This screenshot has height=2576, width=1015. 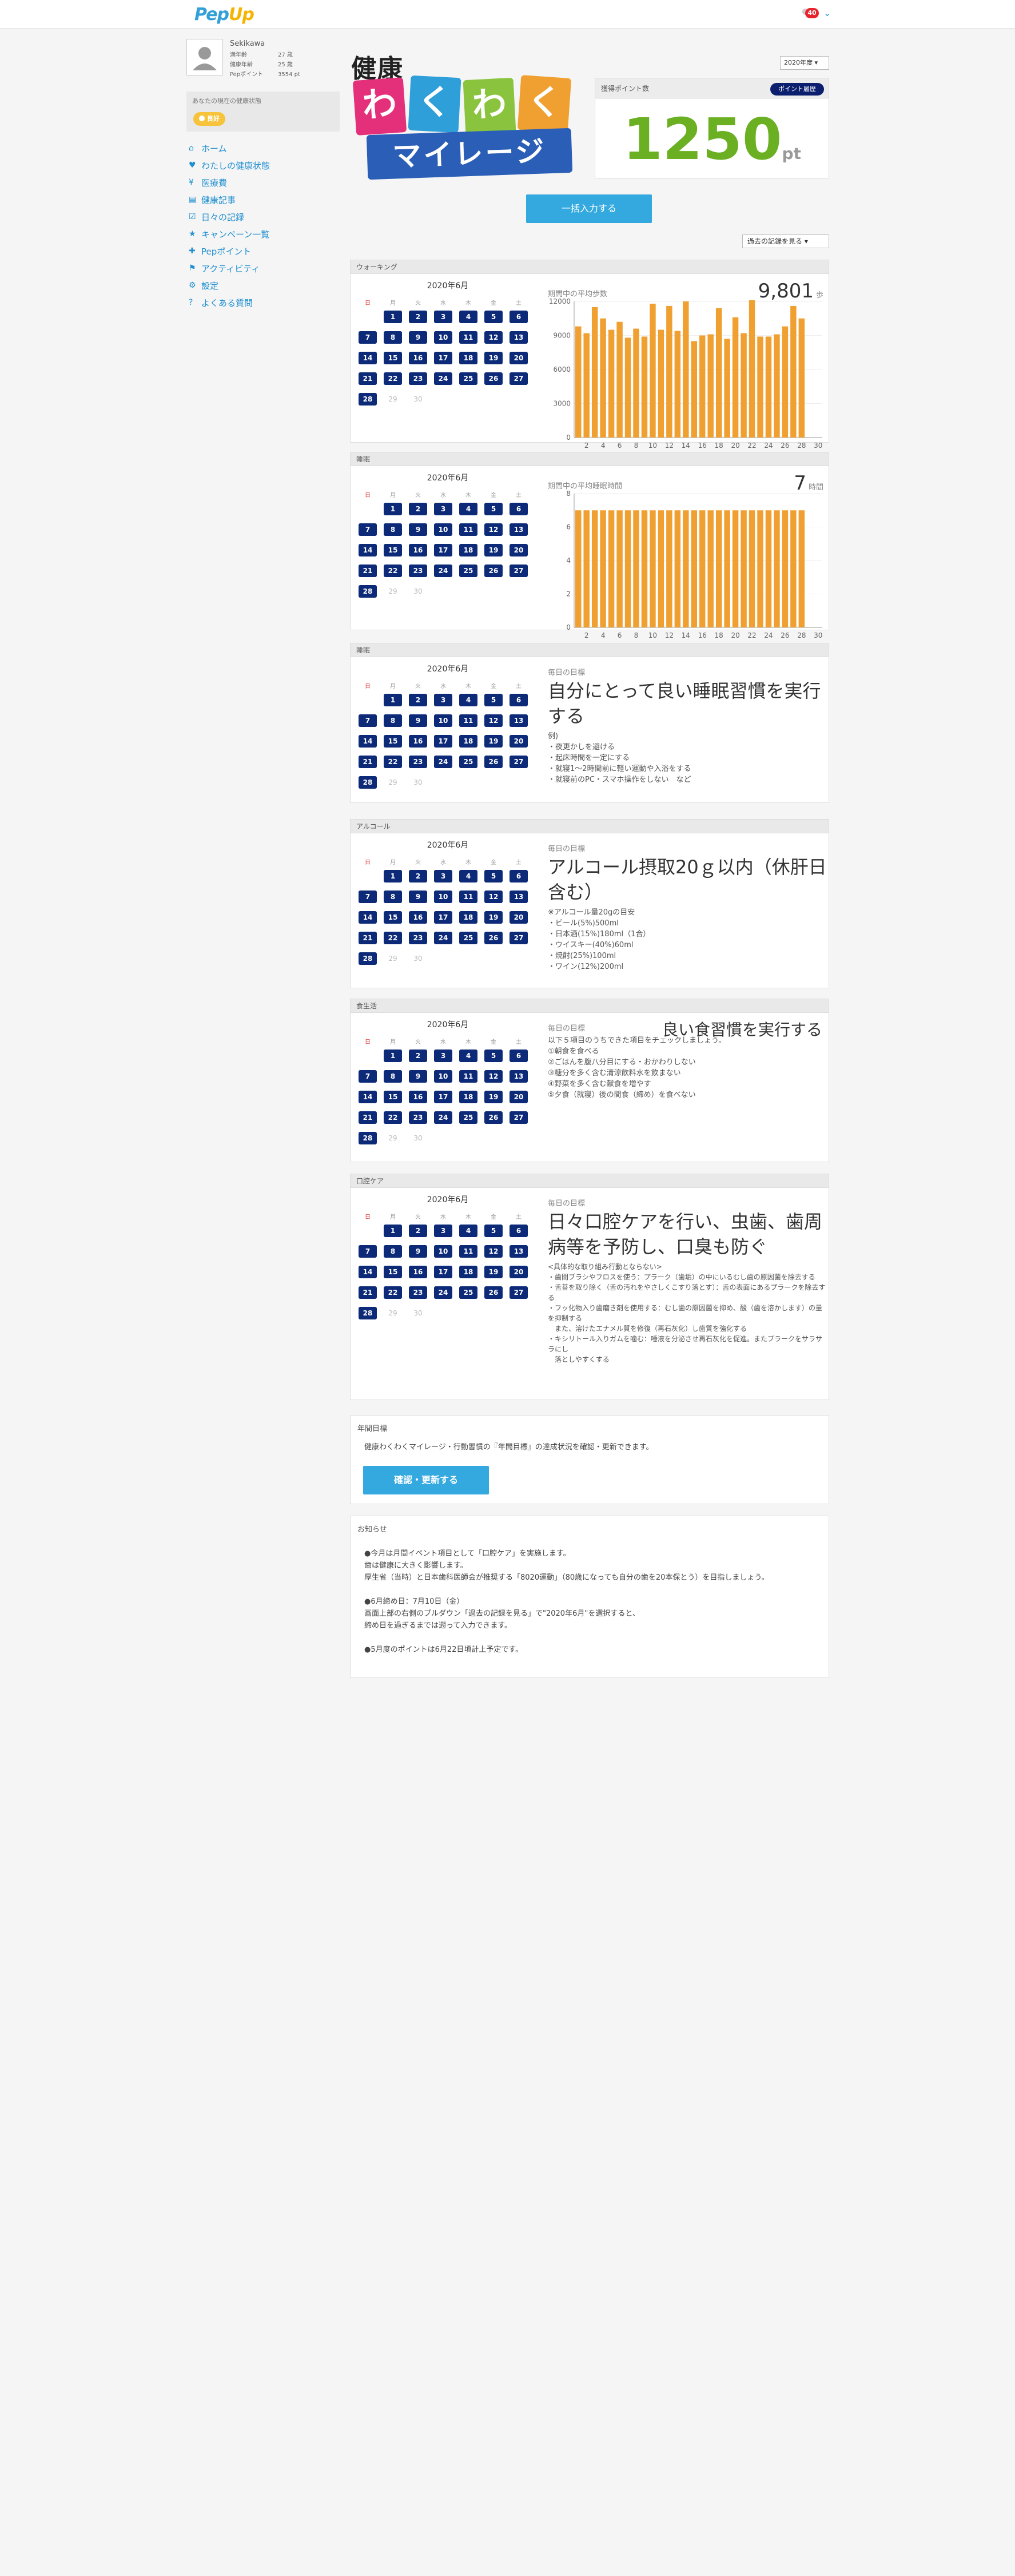 What do you see at coordinates (263, 182) in the screenshot?
I see `sidebar-item-2: ¥ 医療費` at bounding box center [263, 182].